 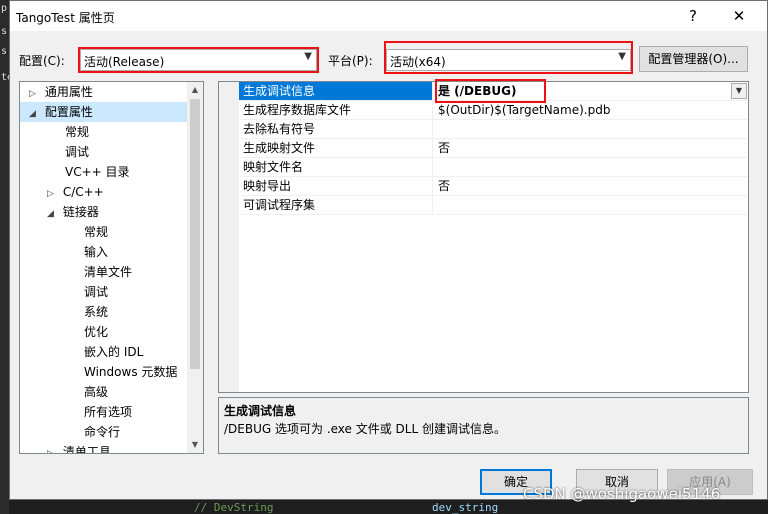 What do you see at coordinates (234, 507) in the screenshot?
I see `bg-code-left: // DevString` at bounding box center [234, 507].